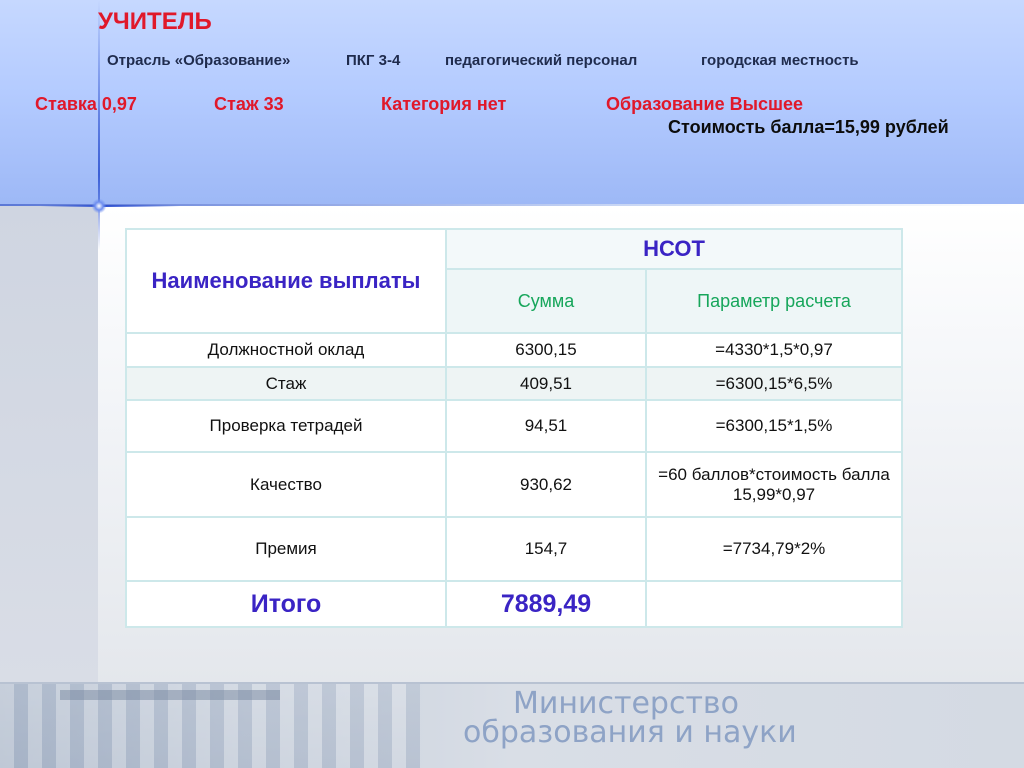  Describe the element at coordinates (546, 350) in the screenshot. I see `sum-cell: 6300,15` at that location.